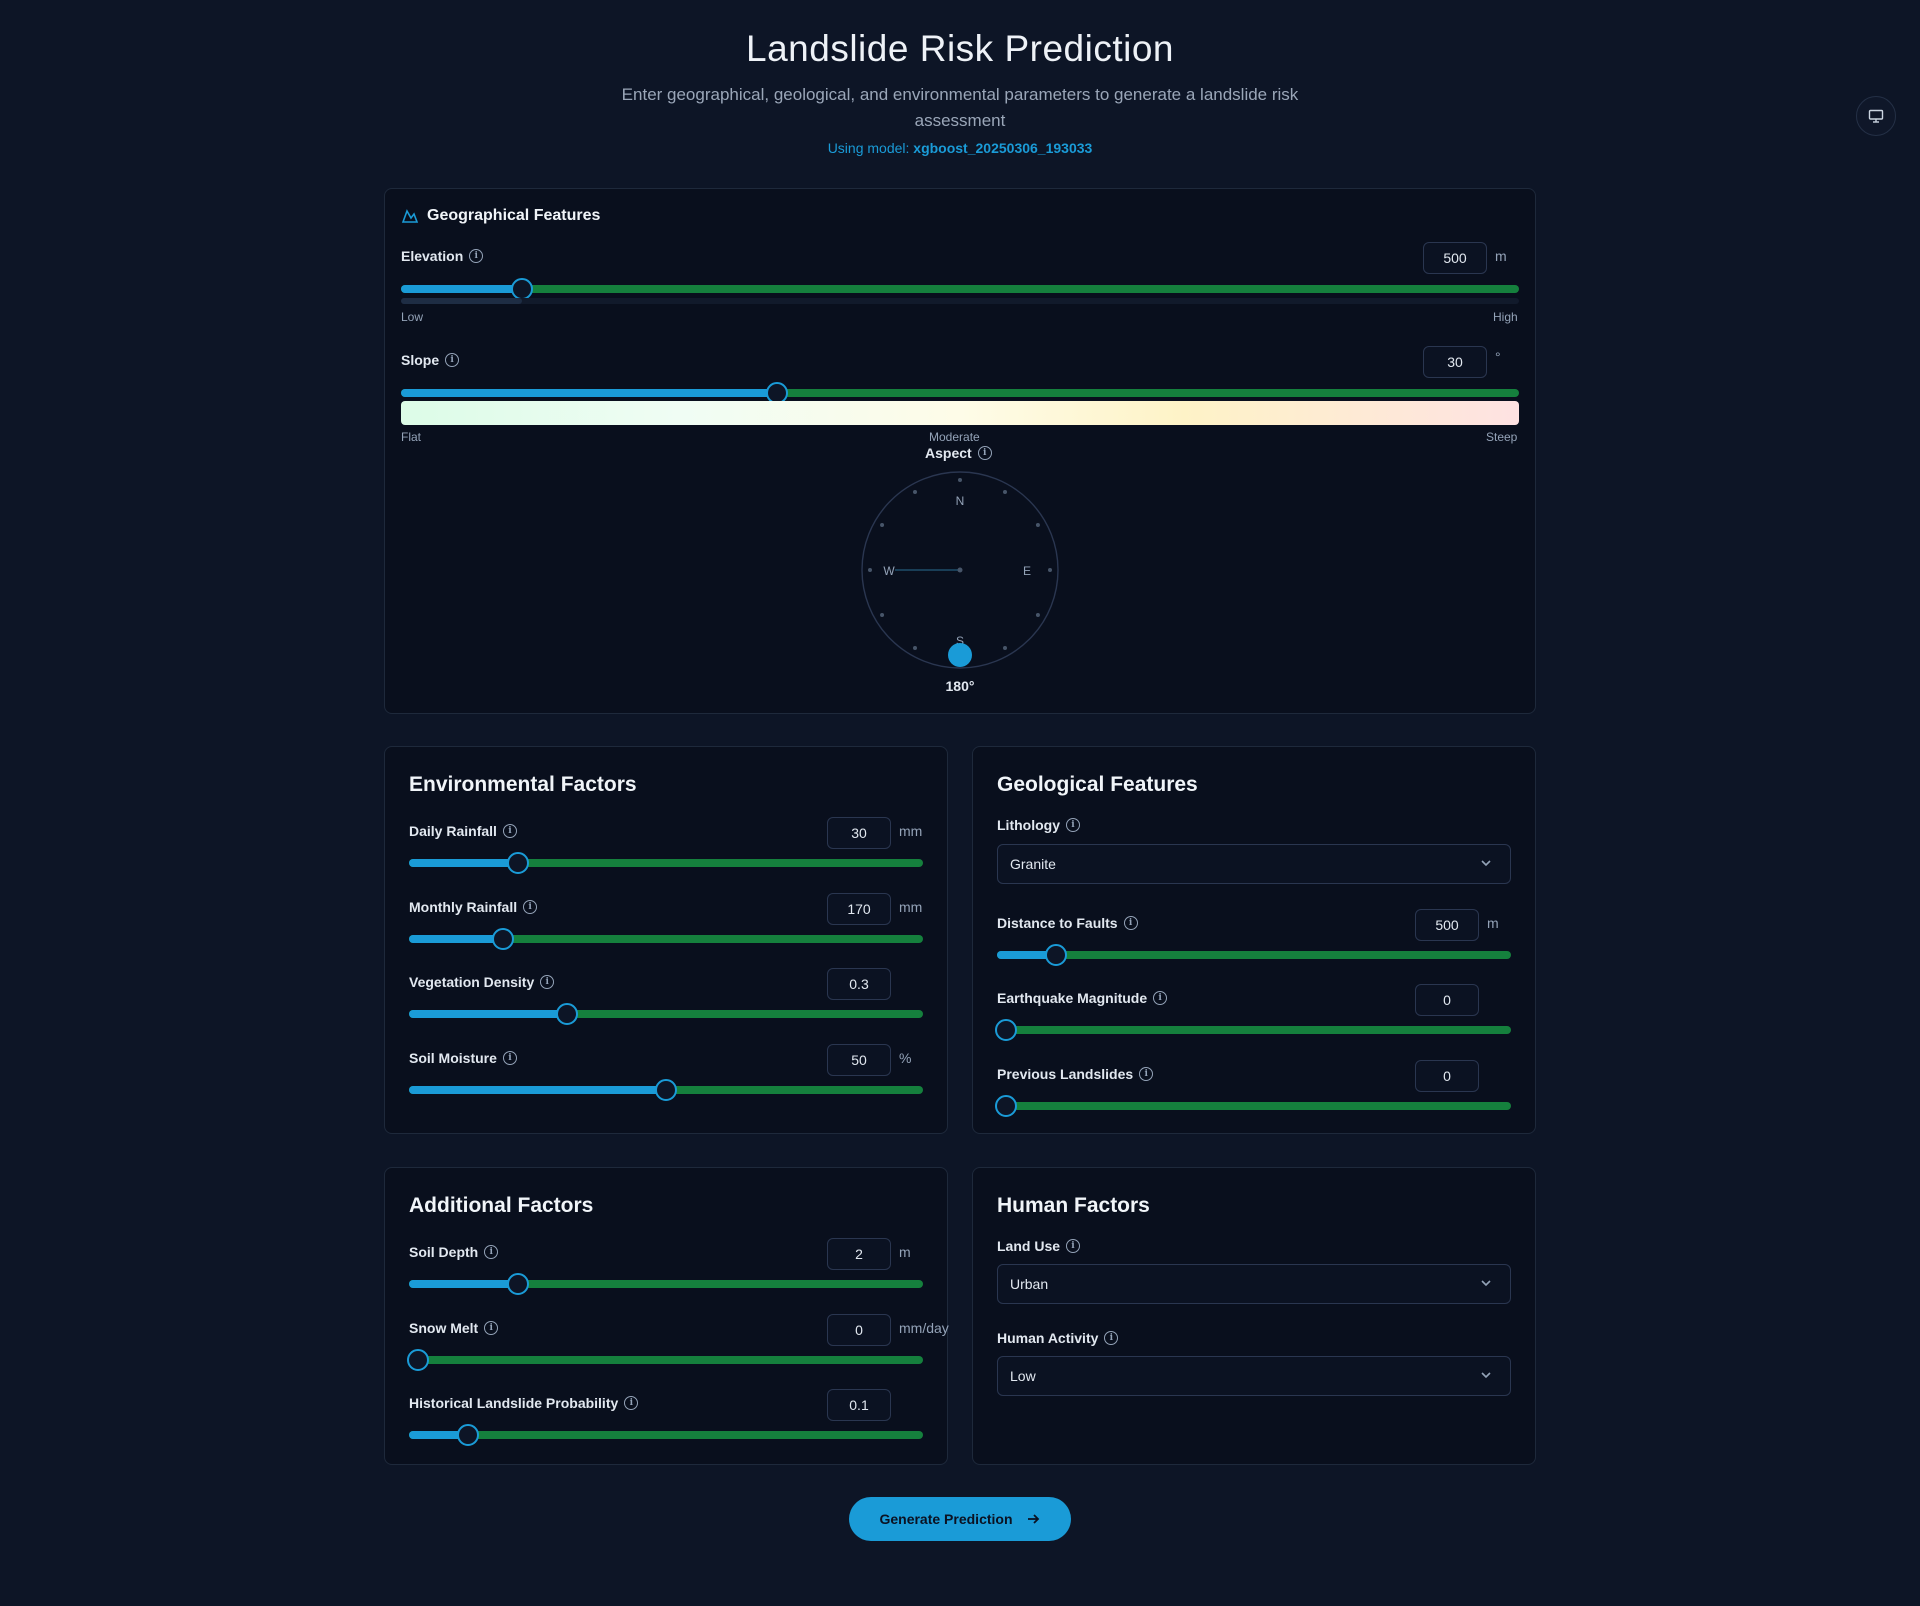  Describe the element at coordinates (1254, 1376) in the screenshot. I see `human-activity-select: Low` at that location.